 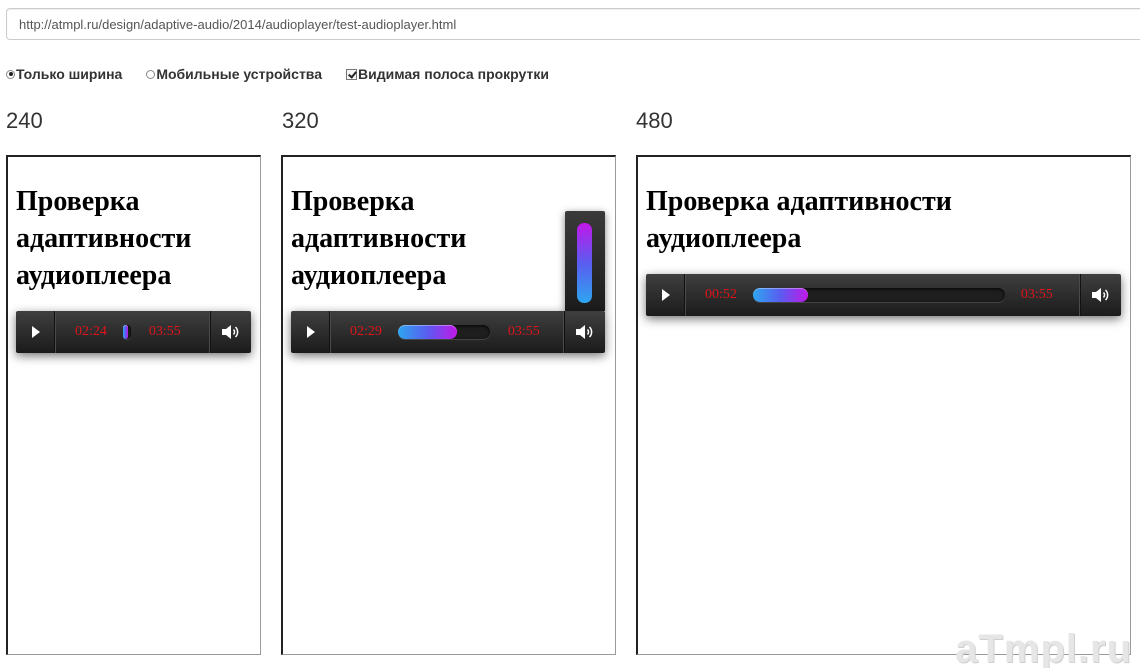 I want to click on visible-scrollbar-checkbox, so click(x=352, y=74).